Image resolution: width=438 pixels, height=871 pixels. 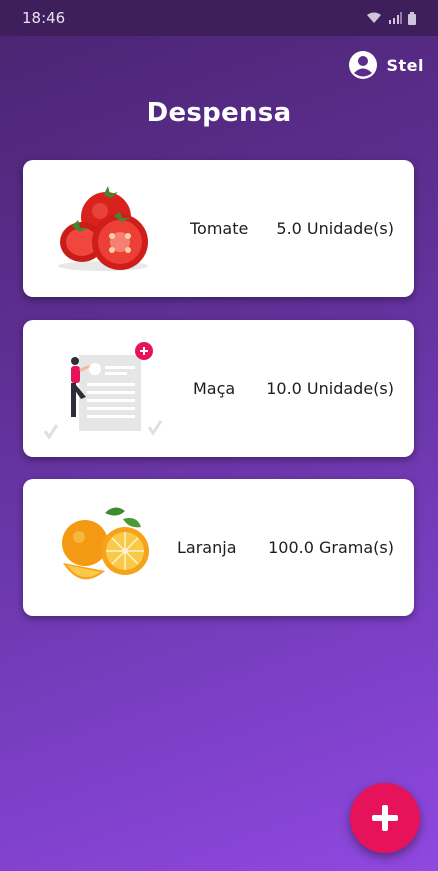 What do you see at coordinates (207, 547) in the screenshot?
I see `item-name: Laranja` at bounding box center [207, 547].